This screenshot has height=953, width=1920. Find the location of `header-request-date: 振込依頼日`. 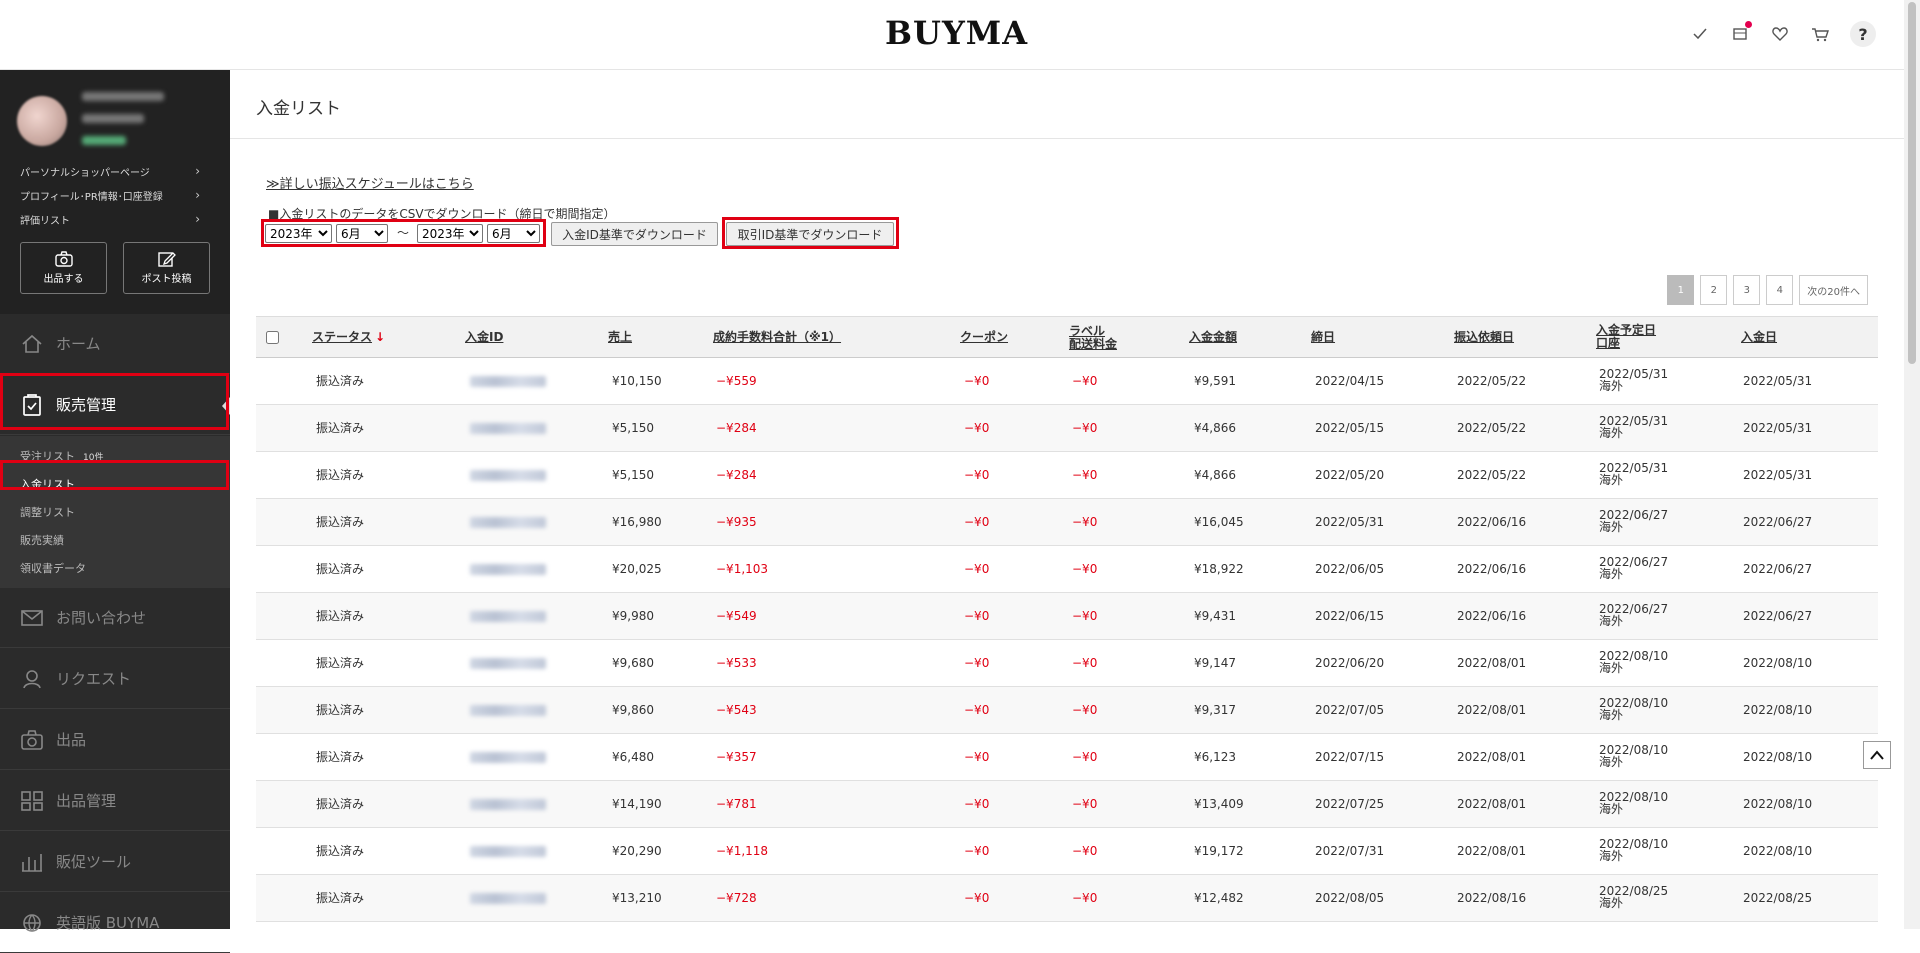

header-request-date: 振込依頼日 is located at coordinates (1484, 337).